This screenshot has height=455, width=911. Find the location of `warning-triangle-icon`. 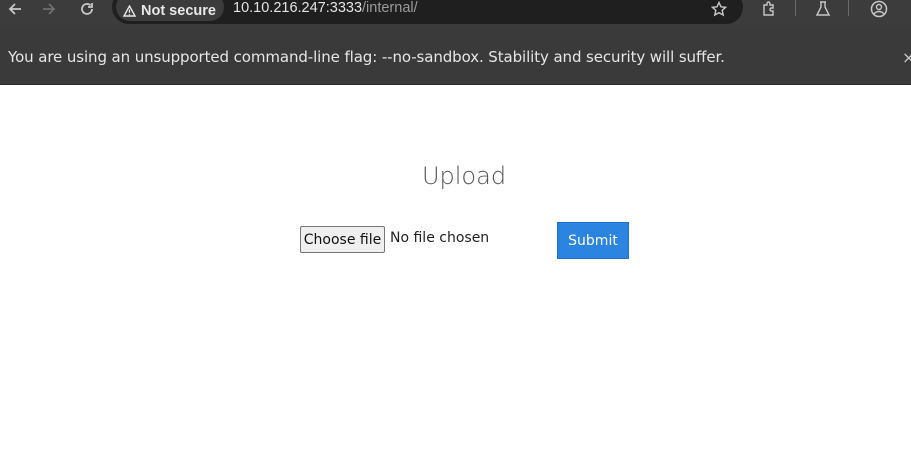

warning-triangle-icon is located at coordinates (129, 11).